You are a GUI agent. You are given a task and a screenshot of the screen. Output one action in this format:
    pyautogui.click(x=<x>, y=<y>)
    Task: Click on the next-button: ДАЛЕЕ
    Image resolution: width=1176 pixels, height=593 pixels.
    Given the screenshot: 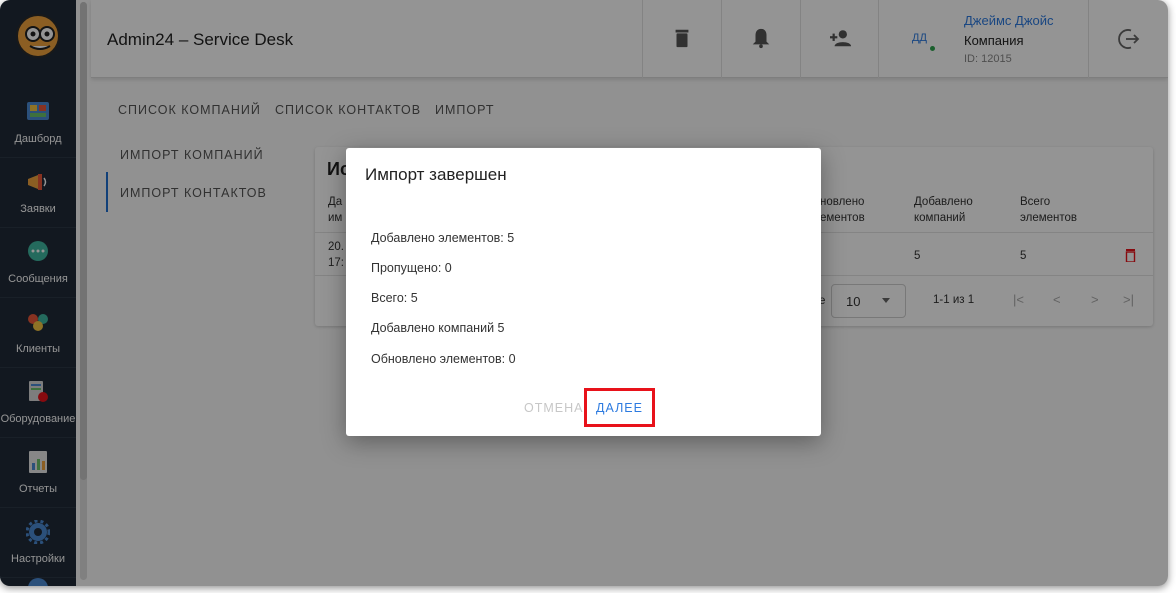 What is the action you would take?
    pyautogui.click(x=619, y=407)
    